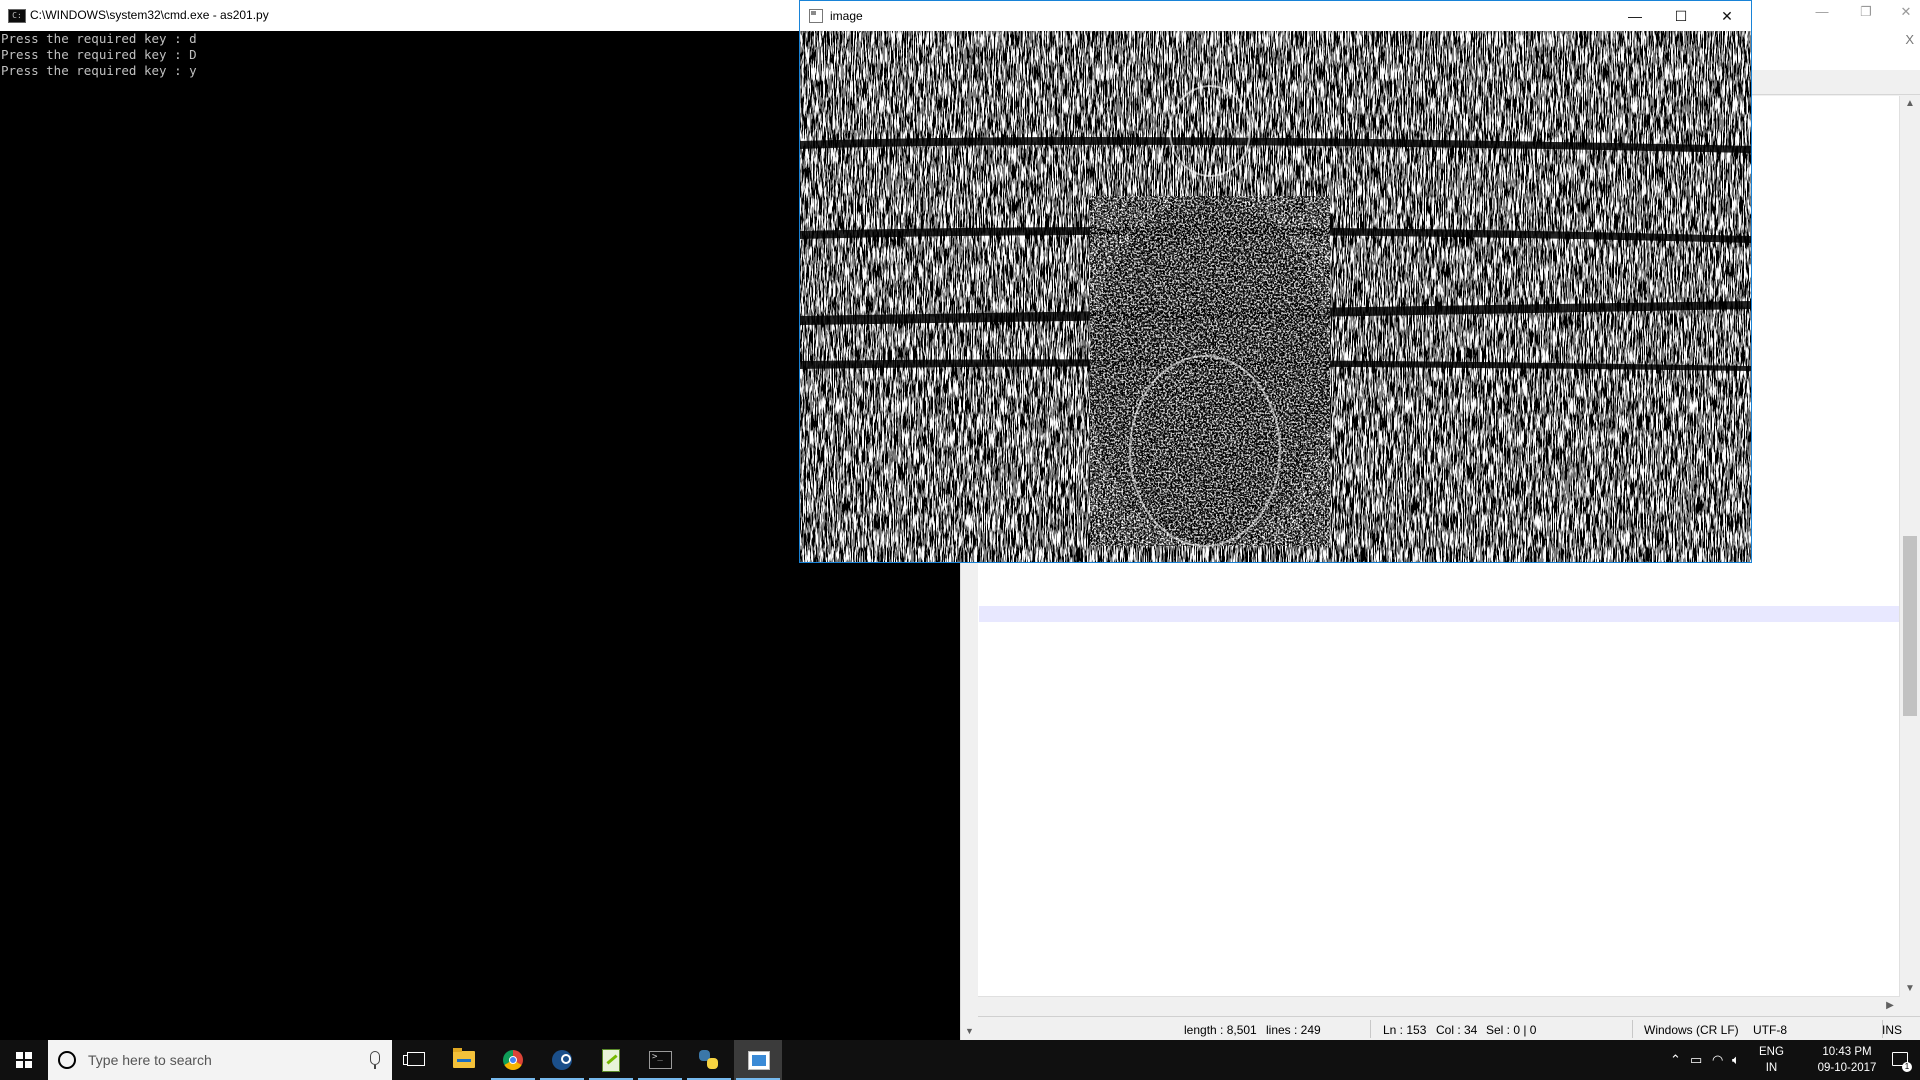 The width and height of the screenshot is (1920, 1080). What do you see at coordinates (1635, 16) in the screenshot?
I see `minimize-button: —` at bounding box center [1635, 16].